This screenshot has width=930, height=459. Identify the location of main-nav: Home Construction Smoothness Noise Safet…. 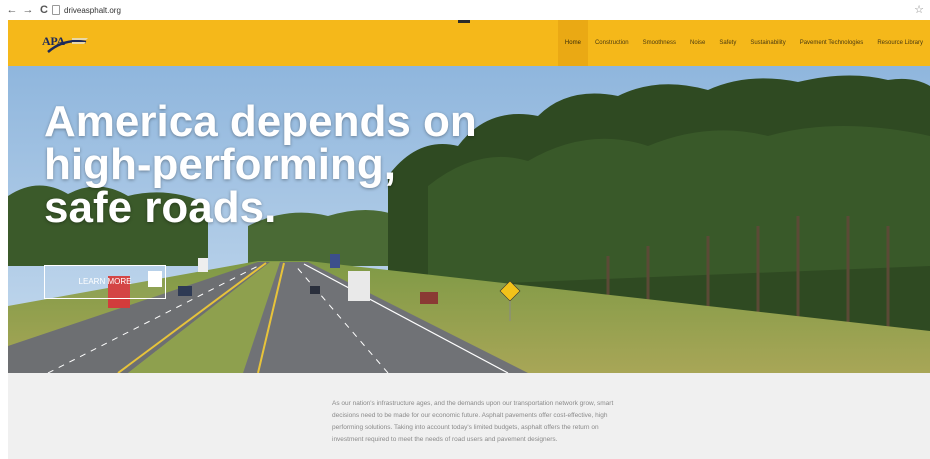
(743, 43).